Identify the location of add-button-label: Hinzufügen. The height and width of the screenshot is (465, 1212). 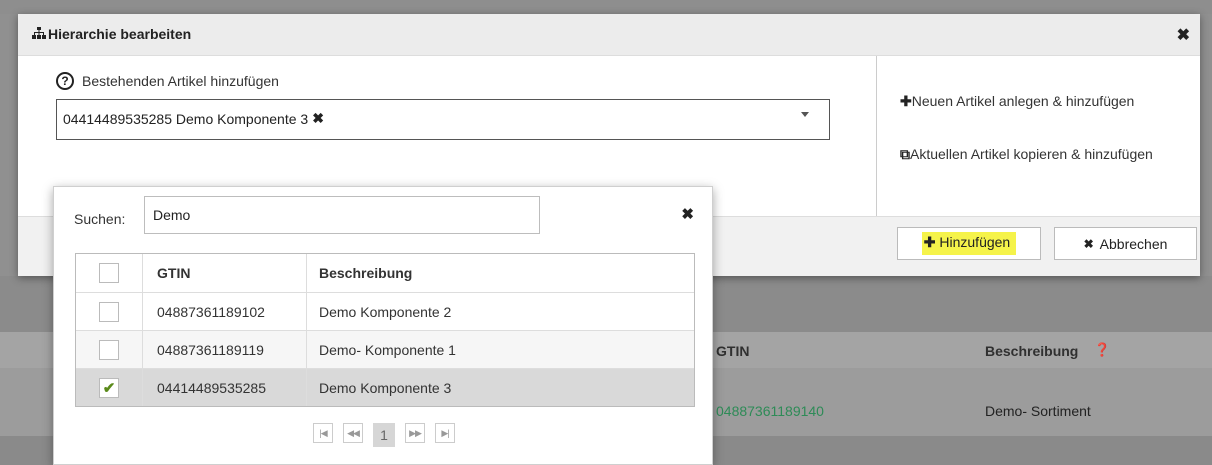
(975, 242).